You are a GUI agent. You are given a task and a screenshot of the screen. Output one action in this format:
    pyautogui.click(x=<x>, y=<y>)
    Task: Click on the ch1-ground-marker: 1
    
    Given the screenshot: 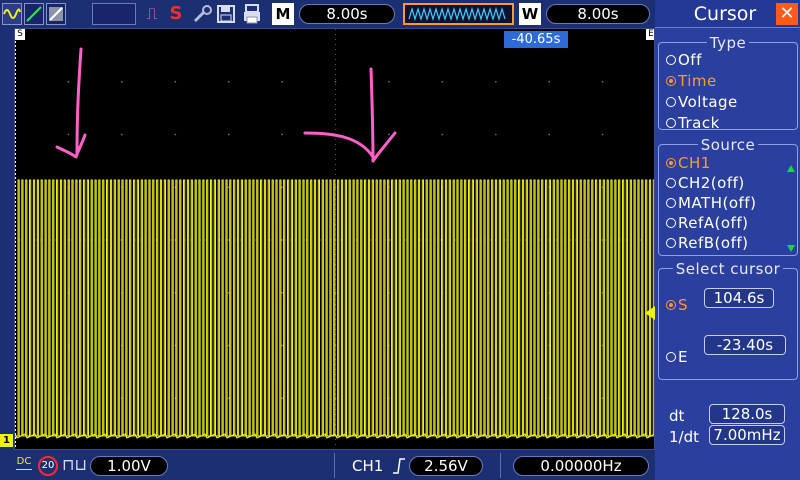 What is the action you would take?
    pyautogui.click(x=6, y=440)
    